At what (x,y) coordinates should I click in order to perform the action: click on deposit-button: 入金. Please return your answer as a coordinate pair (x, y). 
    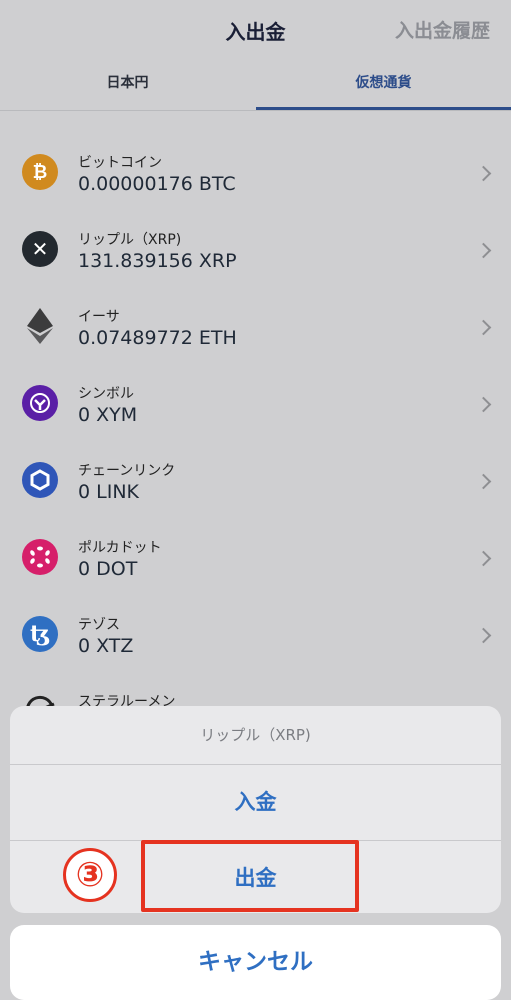
    Looking at the image, I should click on (255, 802).